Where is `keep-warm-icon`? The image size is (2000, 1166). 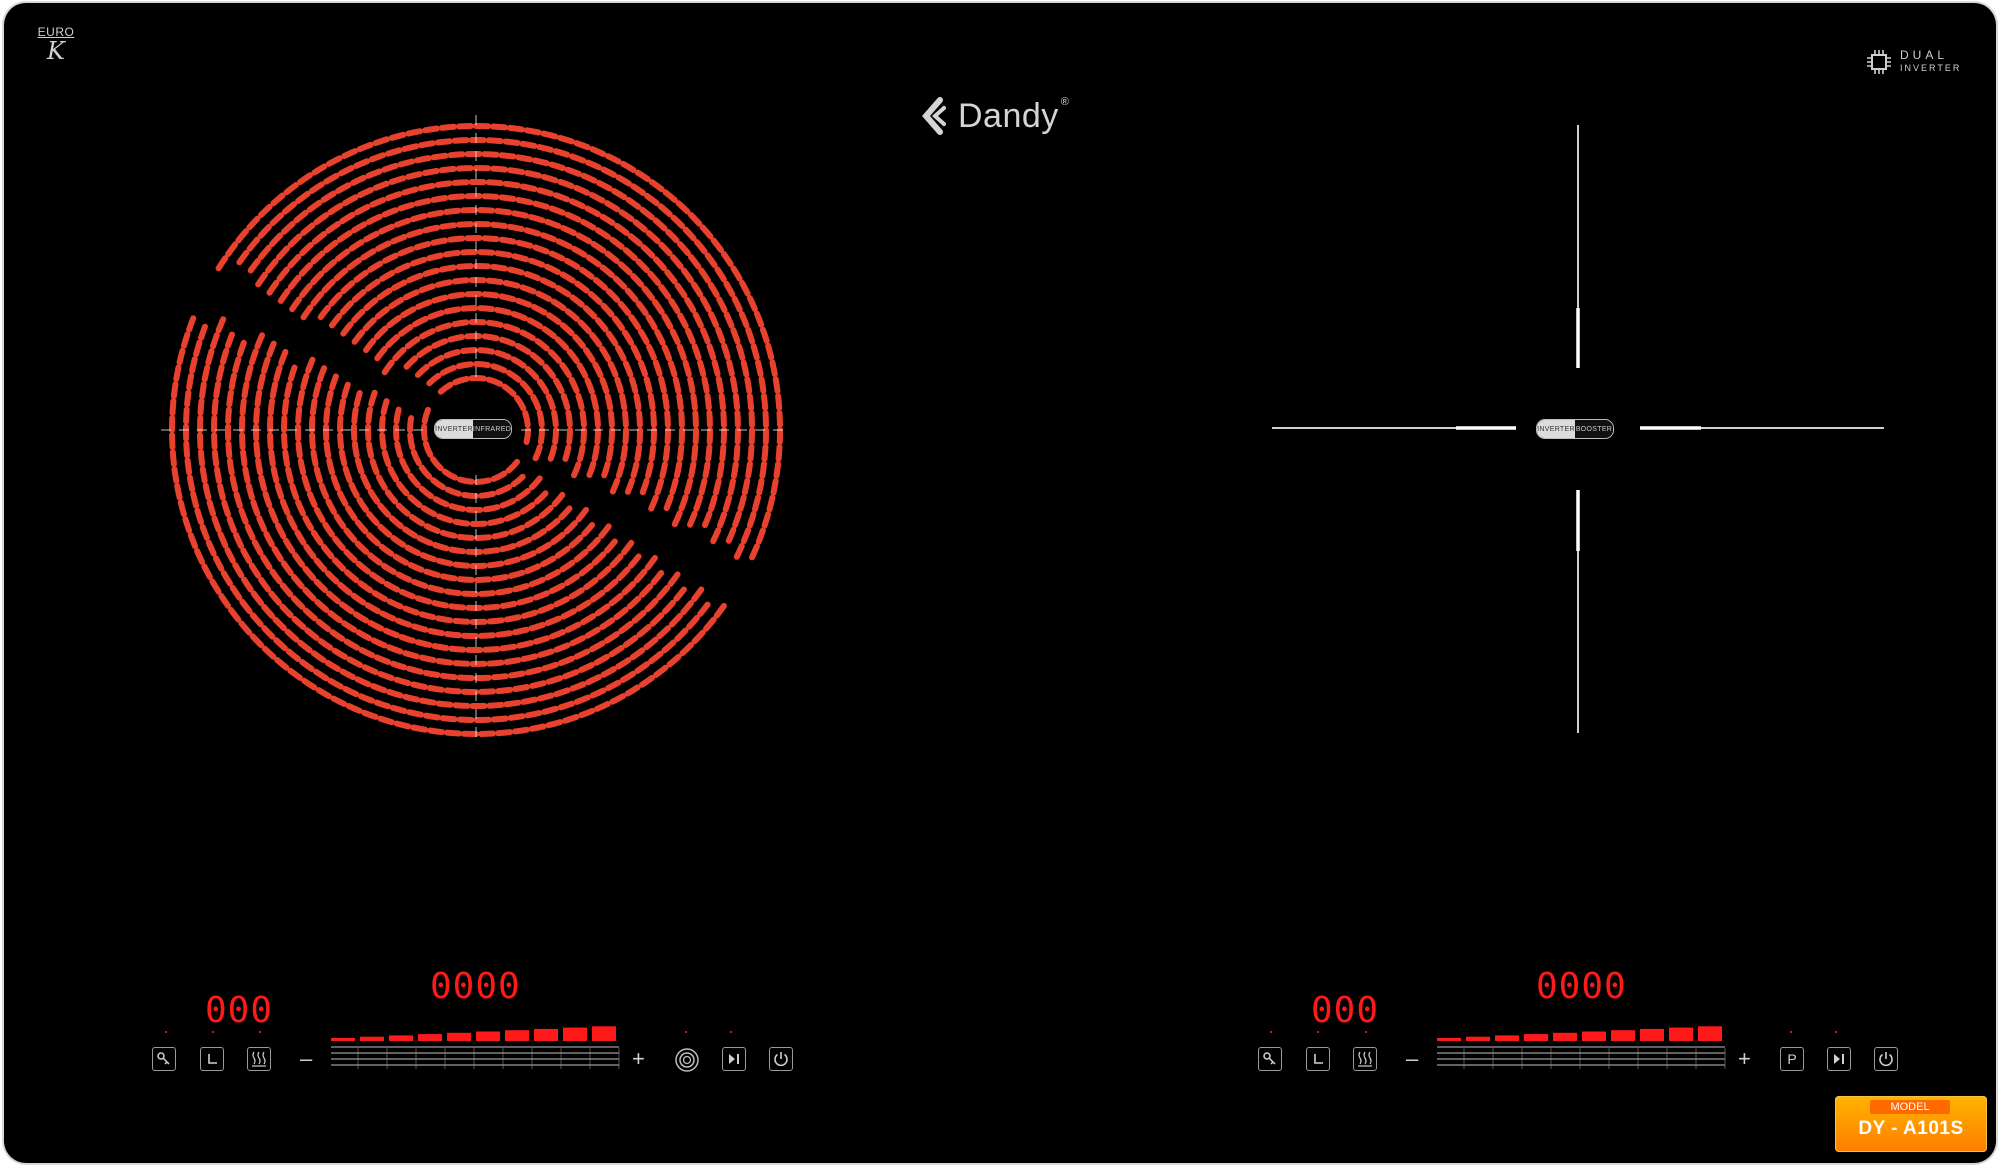
keep-warm-icon is located at coordinates (259, 1059).